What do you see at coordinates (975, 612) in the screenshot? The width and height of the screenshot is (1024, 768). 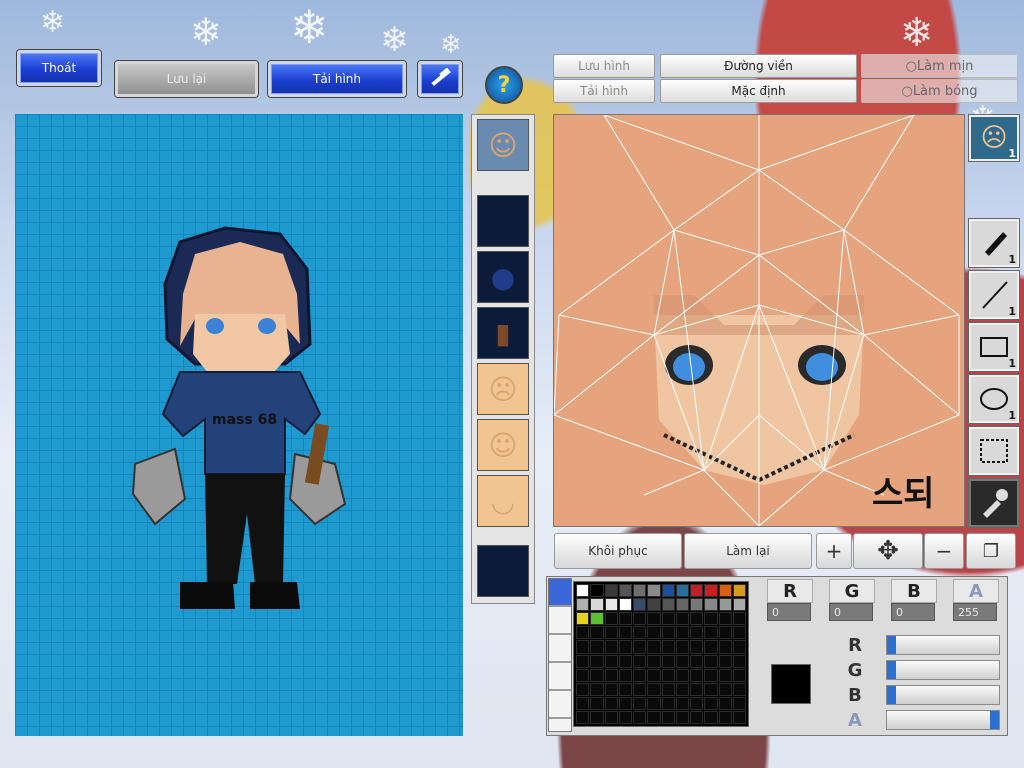 I see `a-value-field: 255` at bounding box center [975, 612].